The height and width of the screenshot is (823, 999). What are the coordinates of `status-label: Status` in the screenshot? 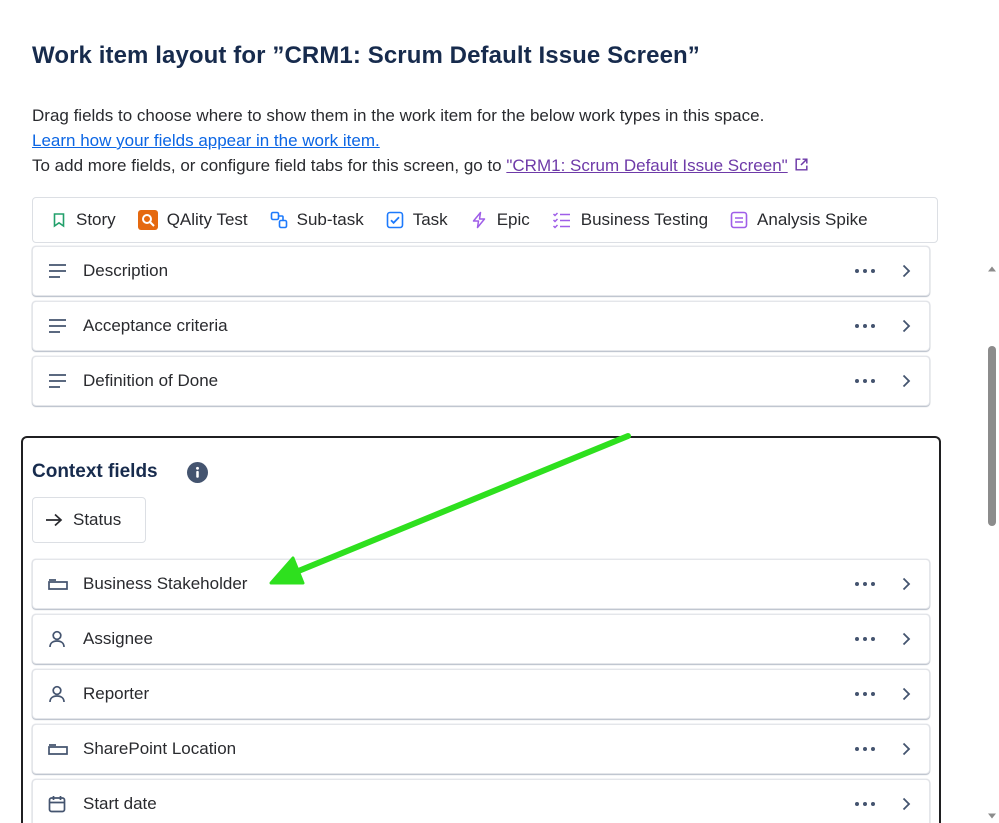 It's located at (97, 519).